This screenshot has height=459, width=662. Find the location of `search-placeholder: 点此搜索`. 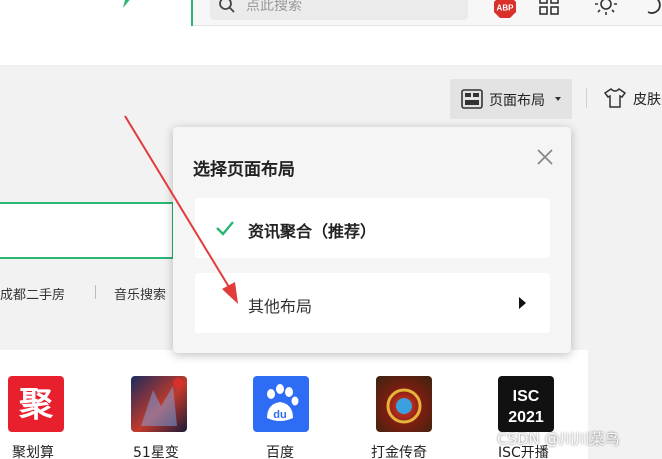

search-placeholder: 点此搜索 is located at coordinates (274, 7).